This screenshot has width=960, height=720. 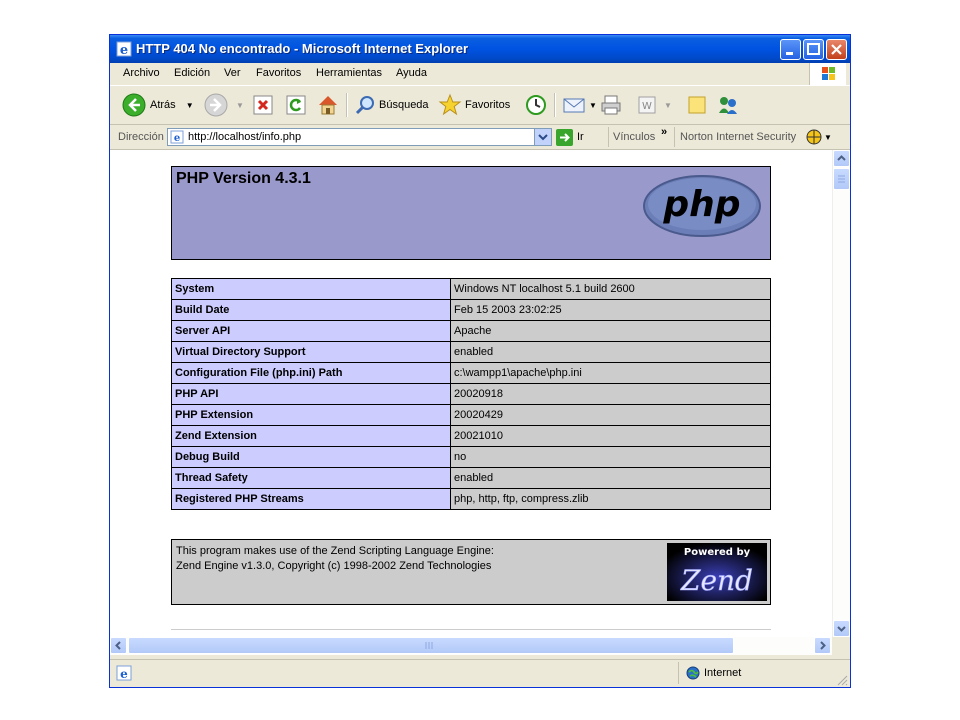 I want to click on maximize-button, so click(x=813, y=49).